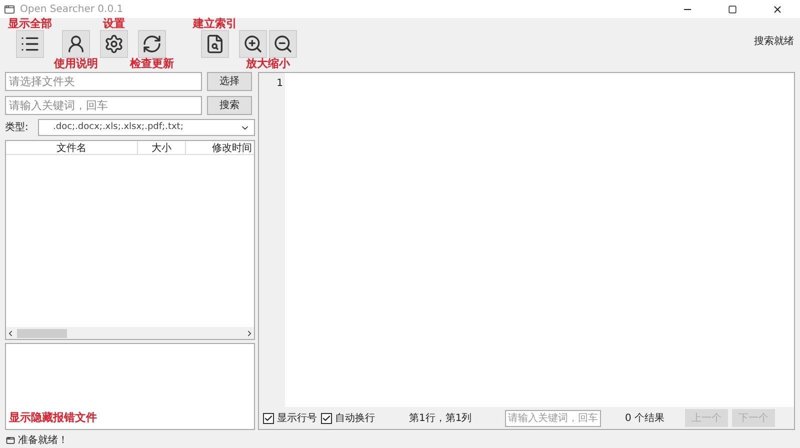 The image size is (800, 448). Describe the element at coordinates (777, 9) in the screenshot. I see `close-icon` at that location.